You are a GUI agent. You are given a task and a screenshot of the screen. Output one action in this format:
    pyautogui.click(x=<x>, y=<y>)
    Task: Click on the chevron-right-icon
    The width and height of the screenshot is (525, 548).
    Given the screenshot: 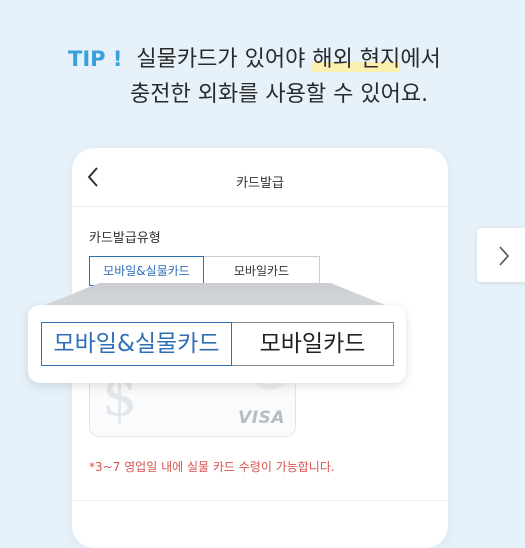 What is the action you would take?
    pyautogui.click(x=504, y=256)
    